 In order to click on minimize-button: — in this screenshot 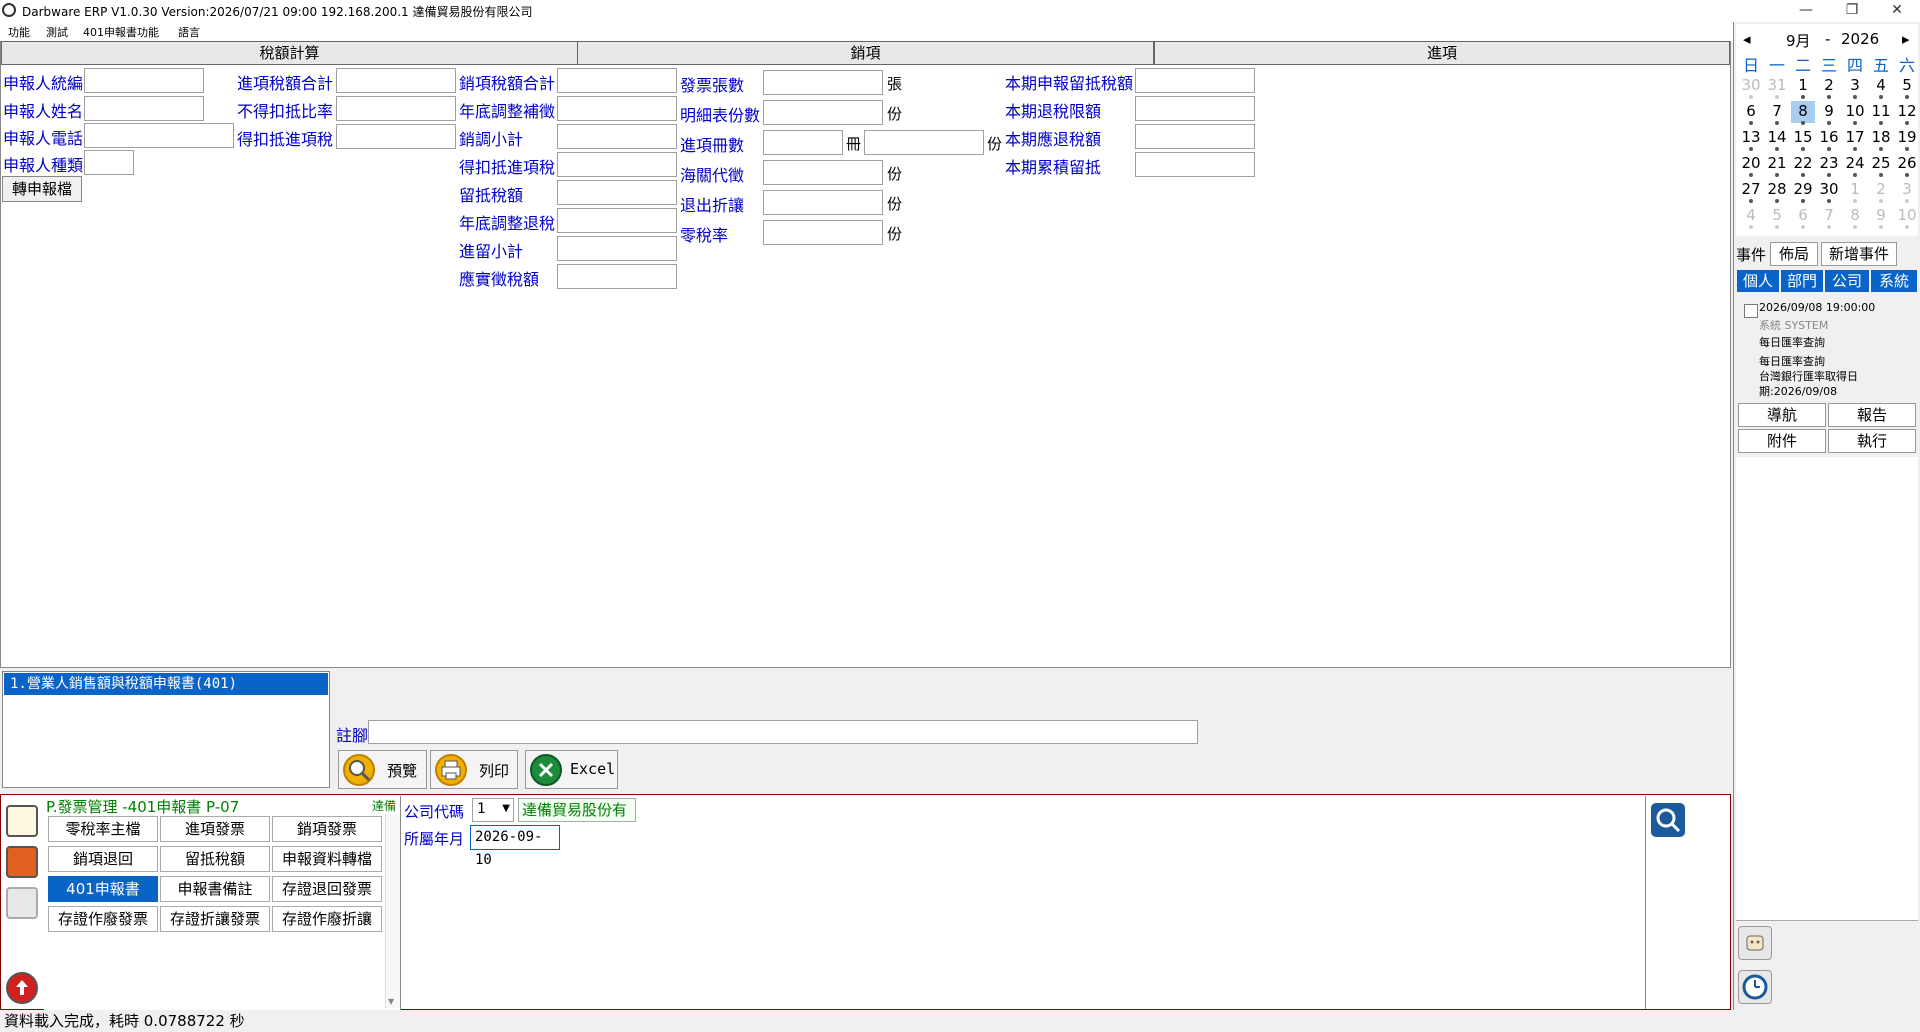, I will do `click(1806, 11)`.